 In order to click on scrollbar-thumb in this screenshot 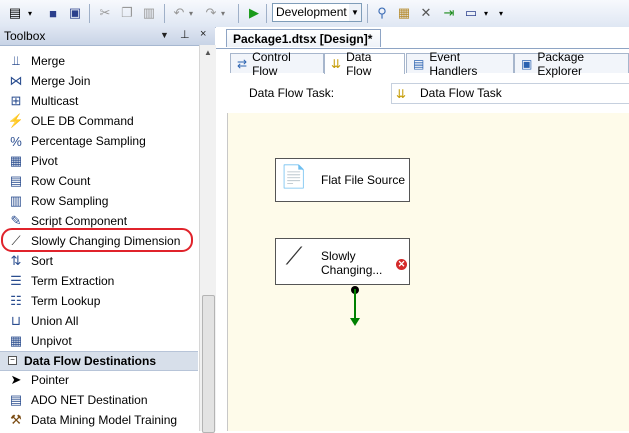, I will do `click(208, 364)`.